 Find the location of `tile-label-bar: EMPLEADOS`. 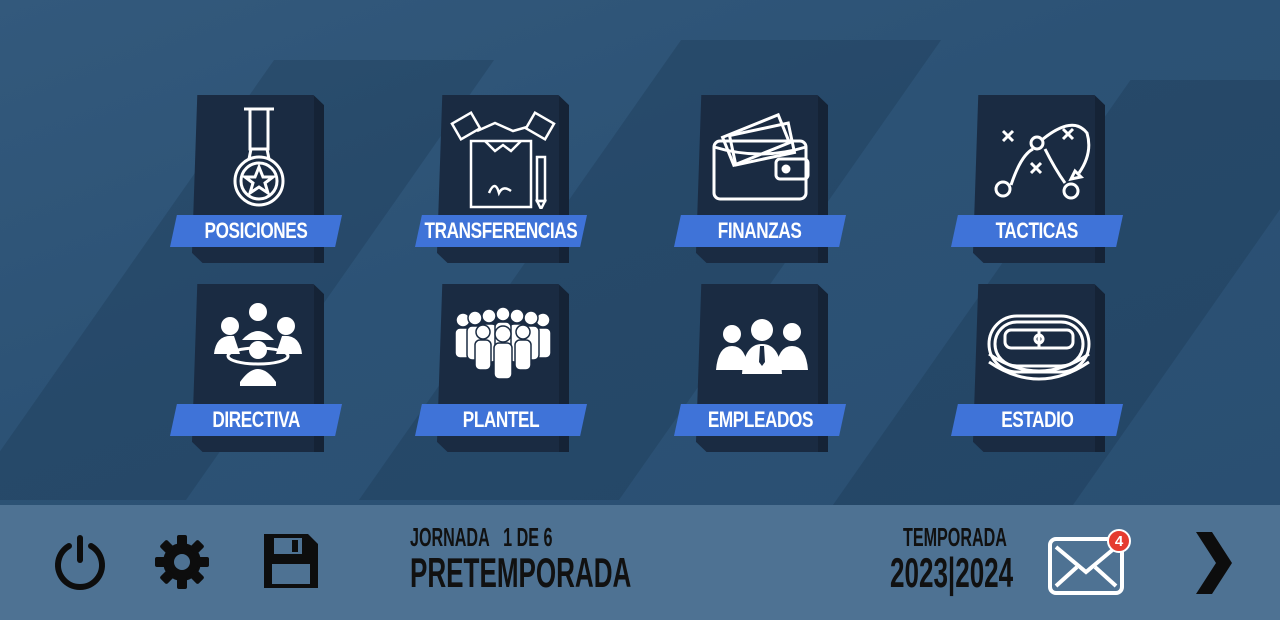

tile-label-bar: EMPLEADOS is located at coordinates (760, 420).